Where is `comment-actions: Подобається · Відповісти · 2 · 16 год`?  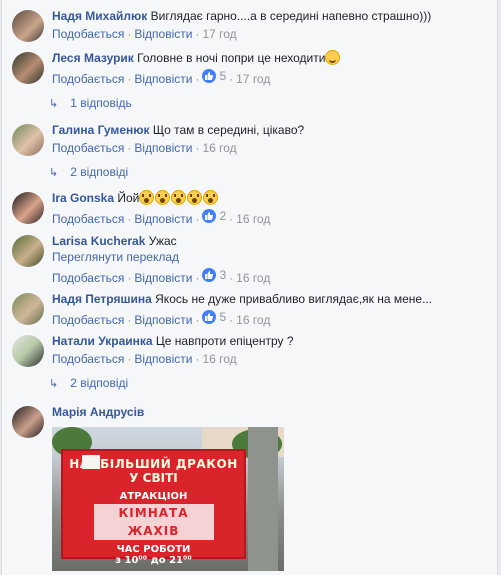 comment-actions: Подобається · Відповісти · 2 · 16 год is located at coordinates (161, 217).